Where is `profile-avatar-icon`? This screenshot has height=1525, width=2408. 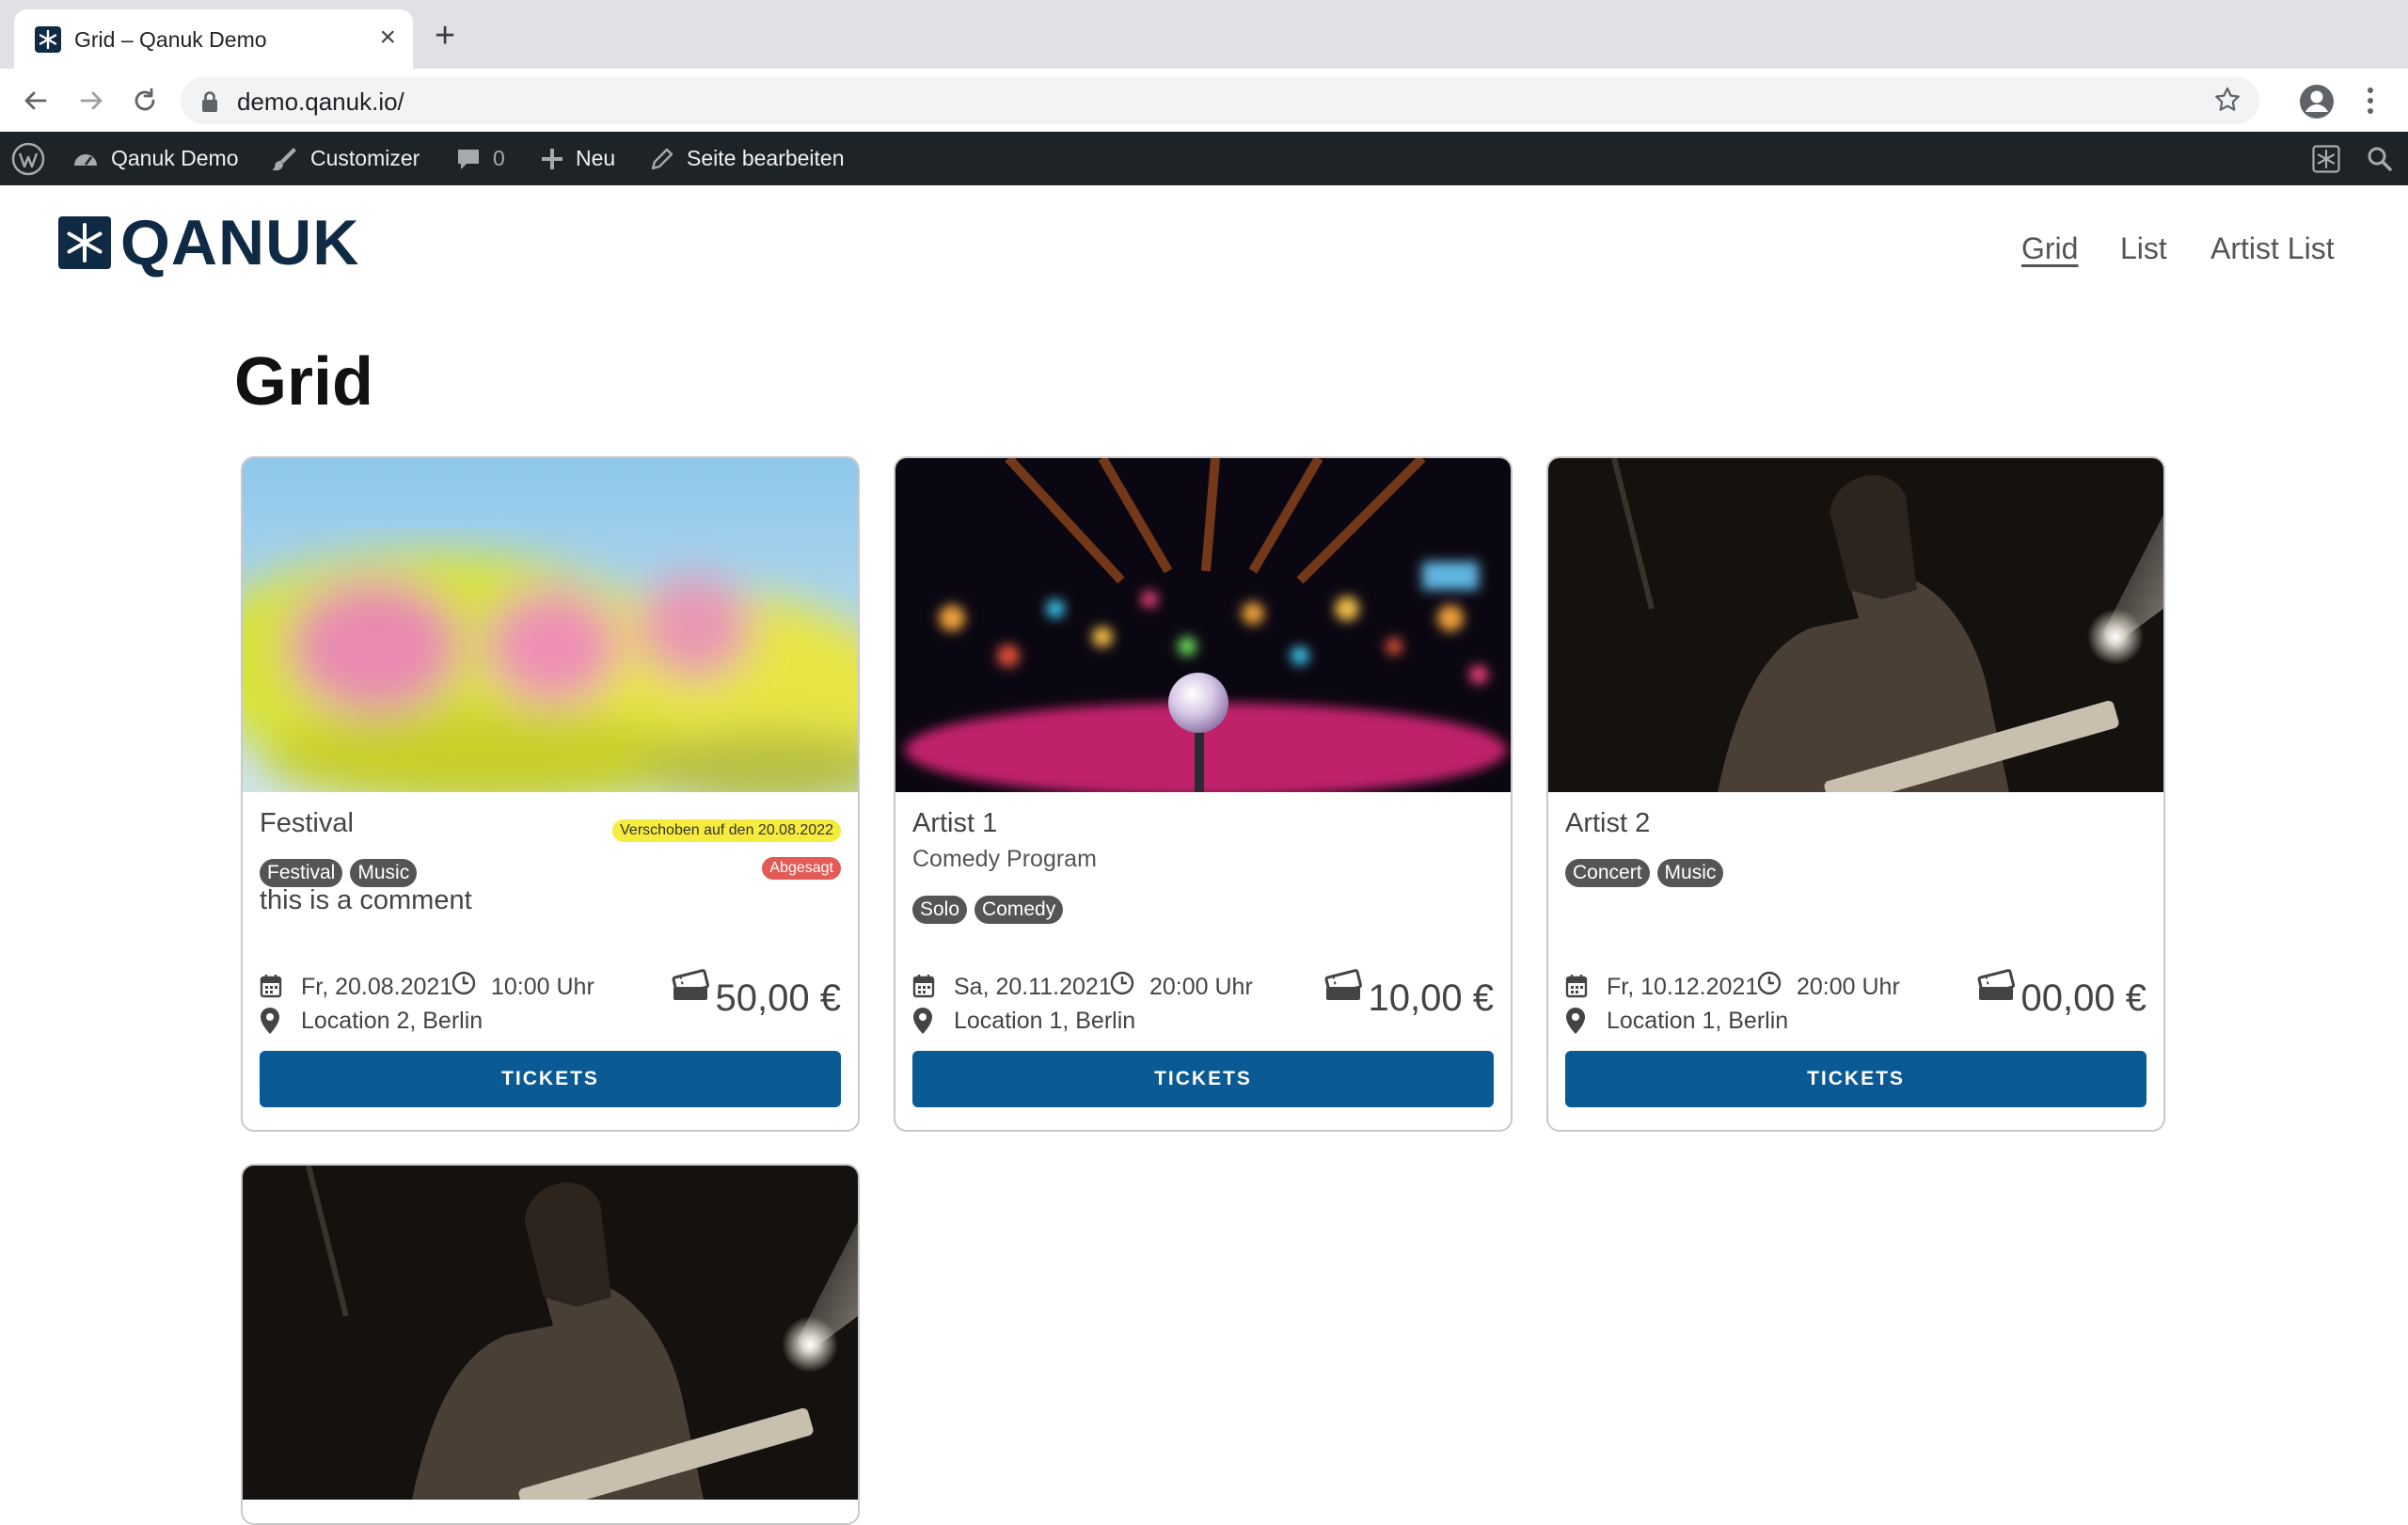 profile-avatar-icon is located at coordinates (2317, 101).